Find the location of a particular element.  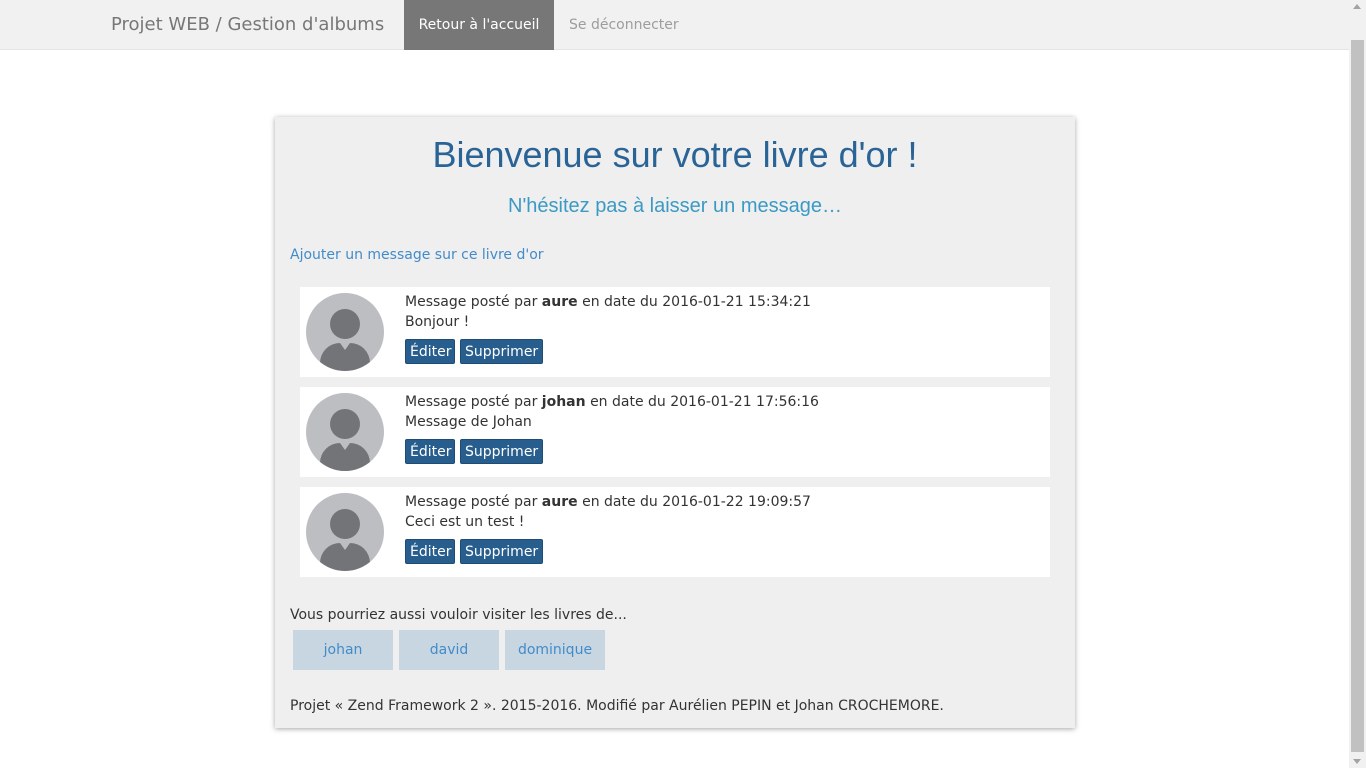

message-text: Bonjour ! is located at coordinates (437, 322).